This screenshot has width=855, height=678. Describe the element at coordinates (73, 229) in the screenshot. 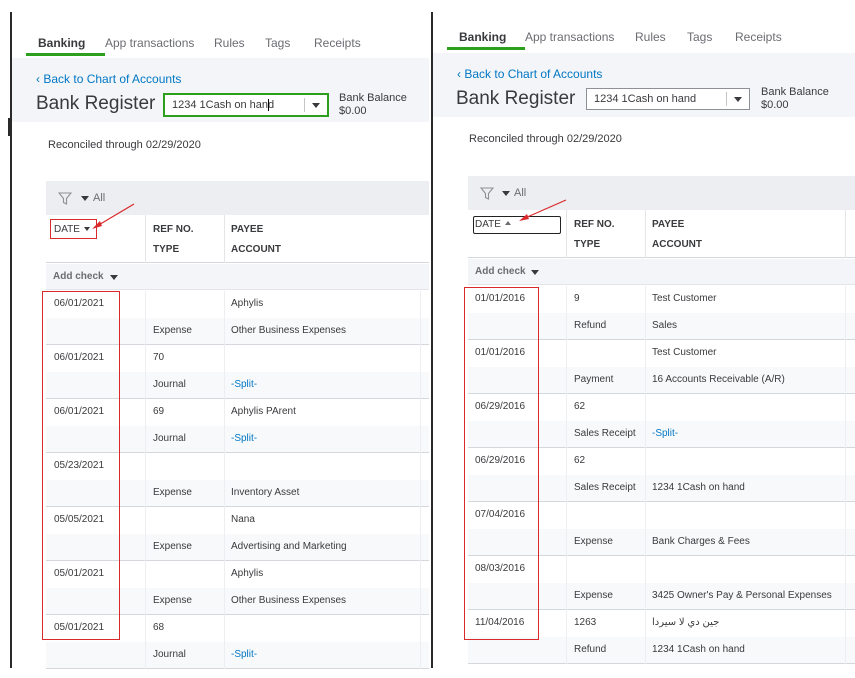

I see `date-header-highlight-box` at that location.